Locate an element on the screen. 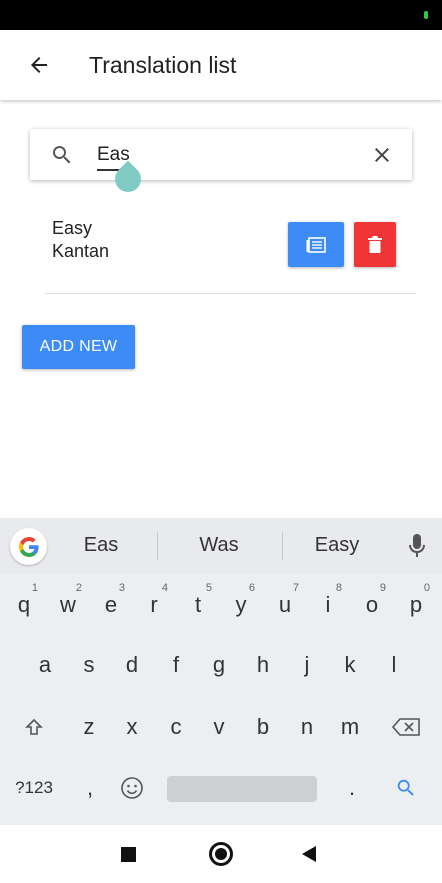 Image resolution: width=442 pixels, height=883 pixels. key-i: i8 is located at coordinates (328, 605).